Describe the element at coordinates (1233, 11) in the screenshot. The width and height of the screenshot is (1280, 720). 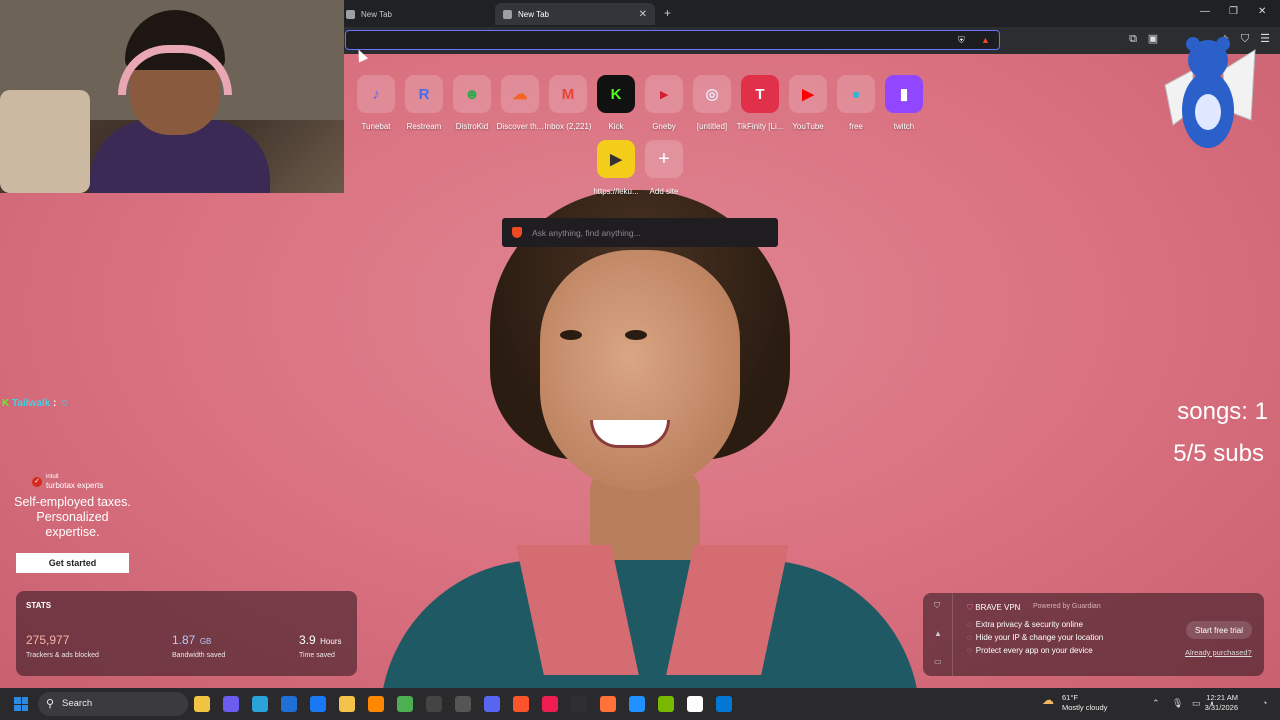
I see `maximize-icon: ❐` at that location.